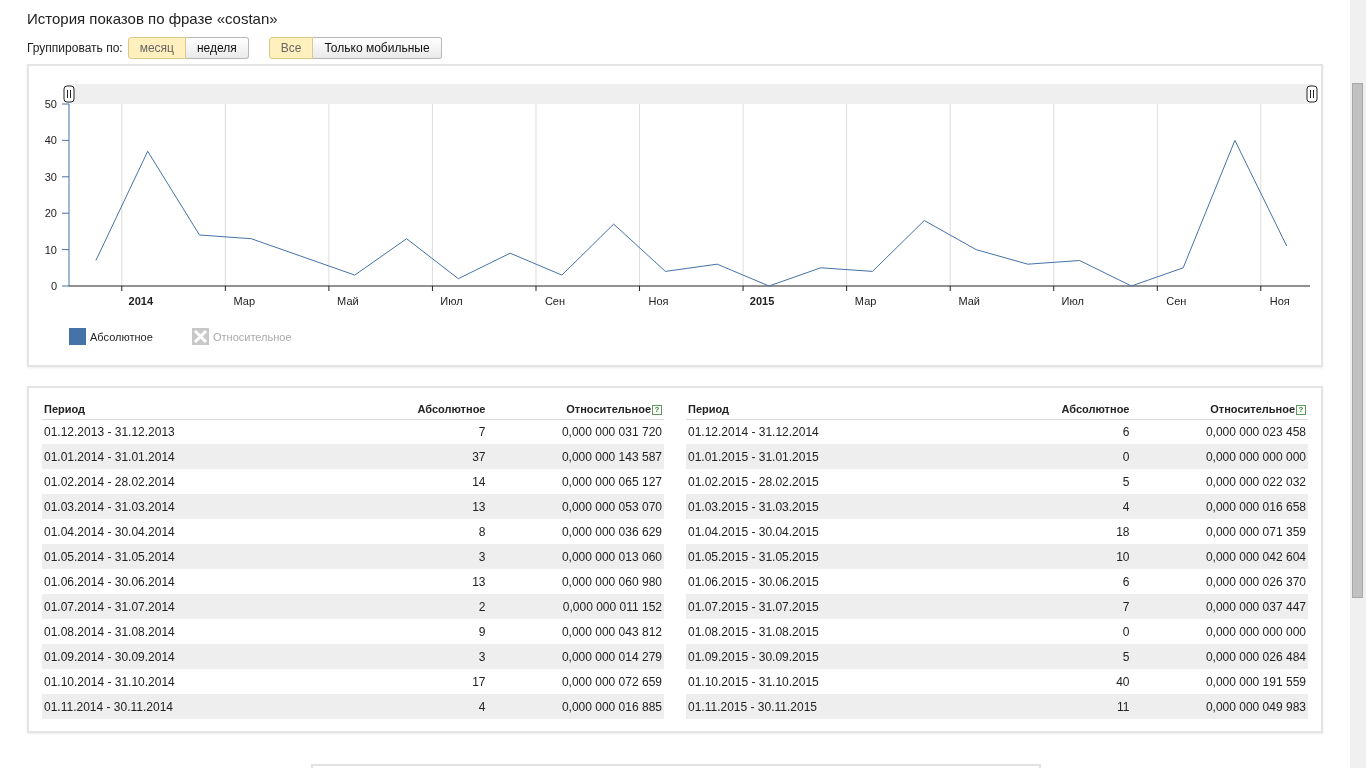 This screenshot has height=768, width=1366. What do you see at coordinates (204, 681) in the screenshot?
I see `table-cell: 01.10.2014 - 31.10.2014` at bounding box center [204, 681].